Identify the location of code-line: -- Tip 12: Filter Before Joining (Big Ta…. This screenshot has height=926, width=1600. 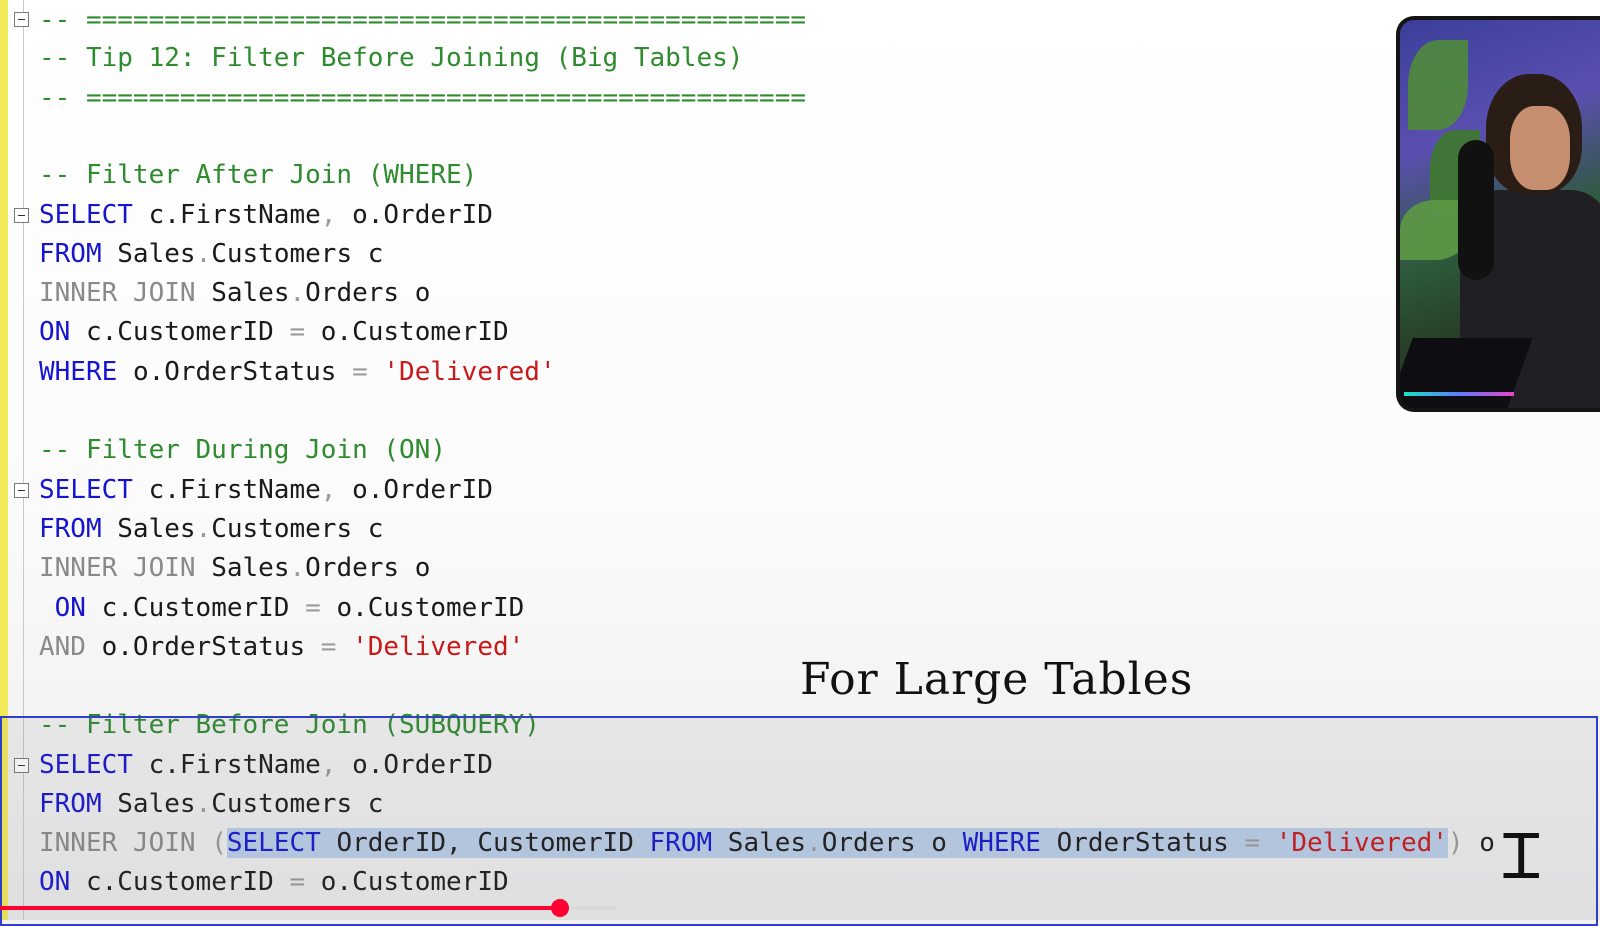
(391, 58).